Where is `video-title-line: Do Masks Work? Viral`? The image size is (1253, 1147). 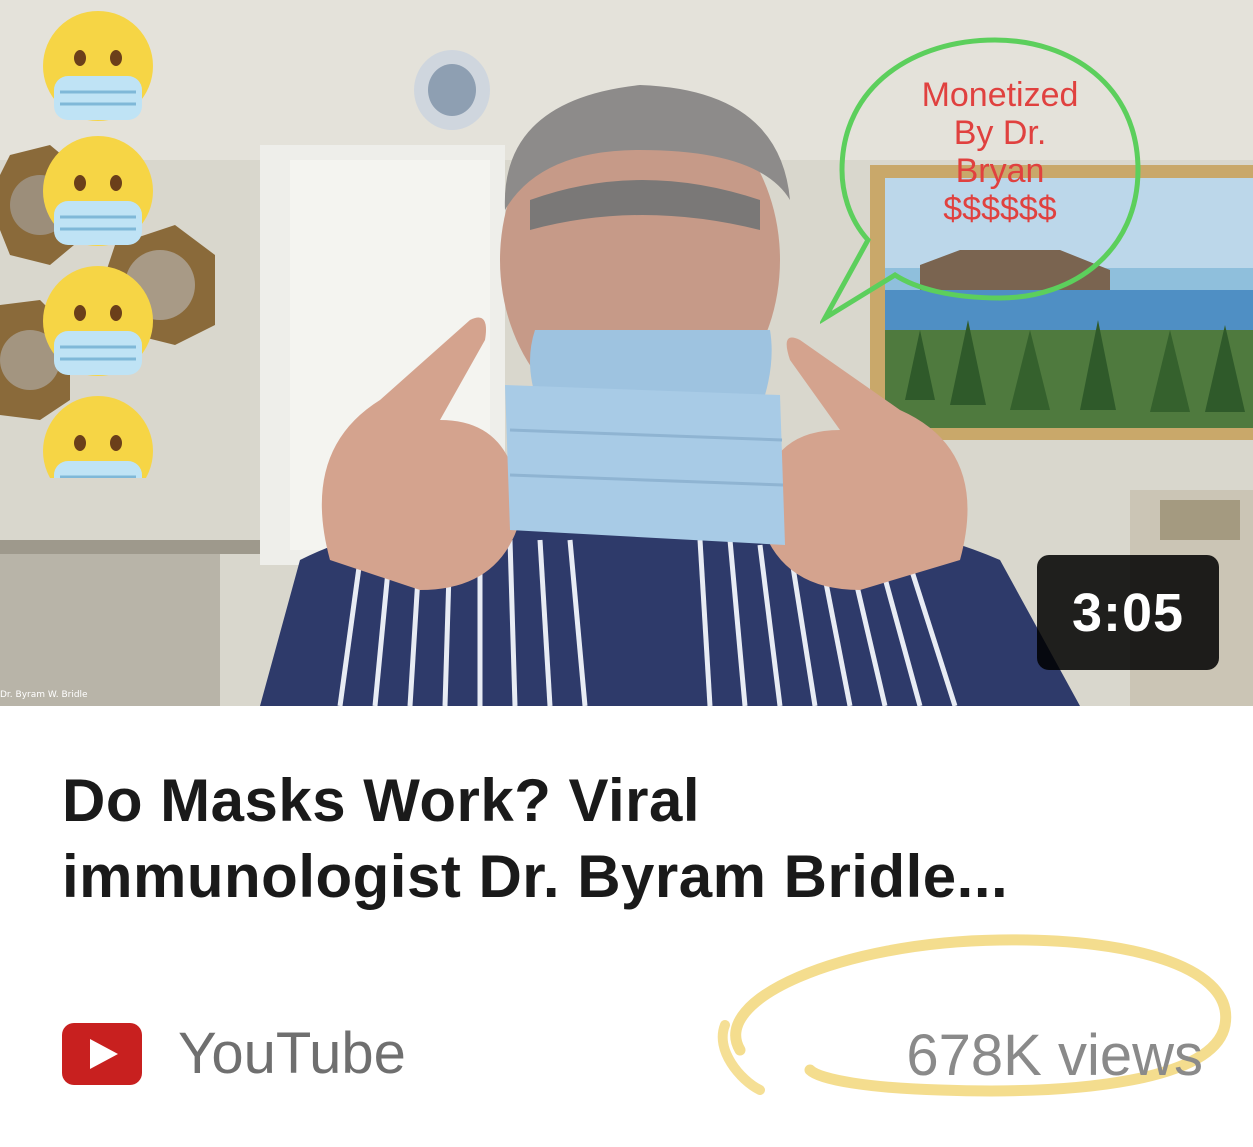
video-title-line: Do Masks Work? Viral is located at coordinates (381, 800).